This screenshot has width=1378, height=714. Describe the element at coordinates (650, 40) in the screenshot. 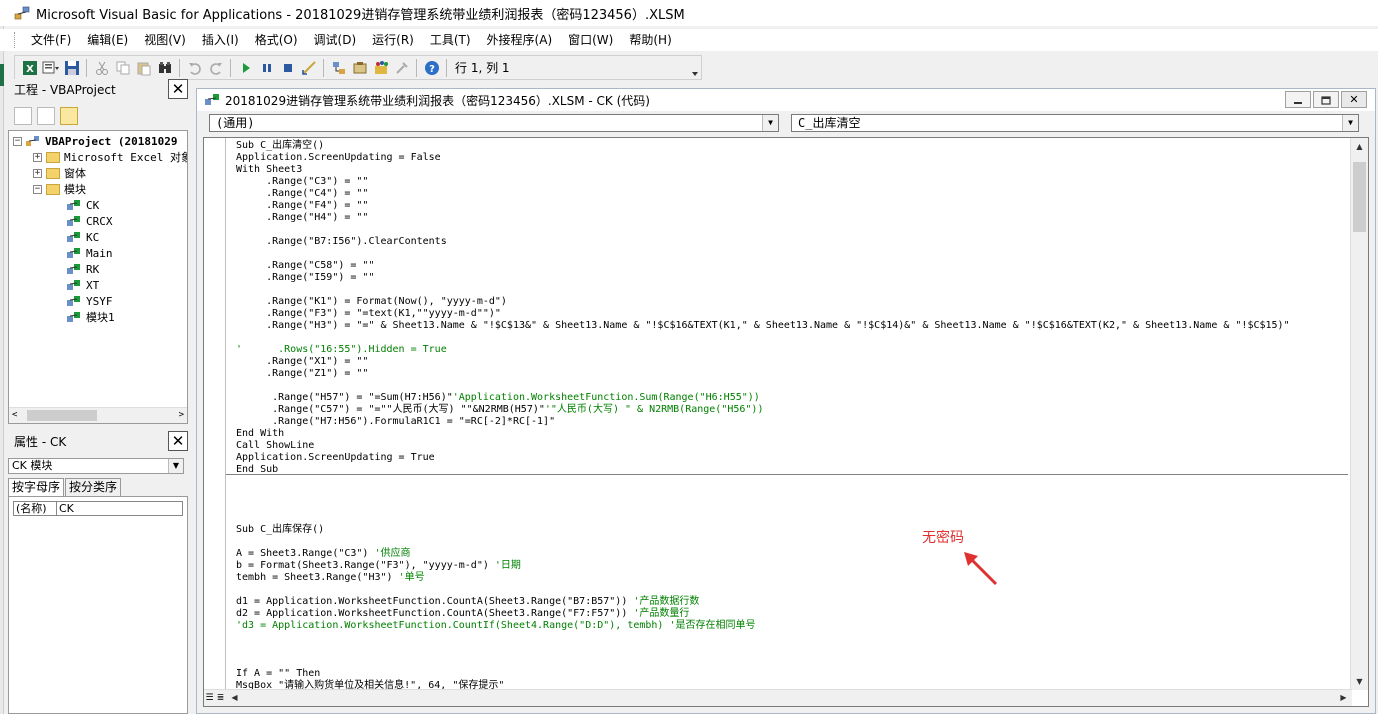

I see `menu-help: 帮助(H)` at that location.